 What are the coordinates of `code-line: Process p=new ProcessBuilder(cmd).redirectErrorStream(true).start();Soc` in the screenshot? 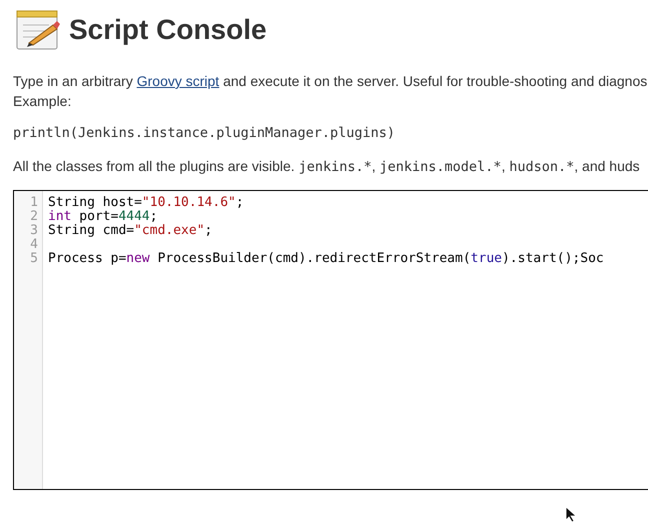 It's located at (326, 258).